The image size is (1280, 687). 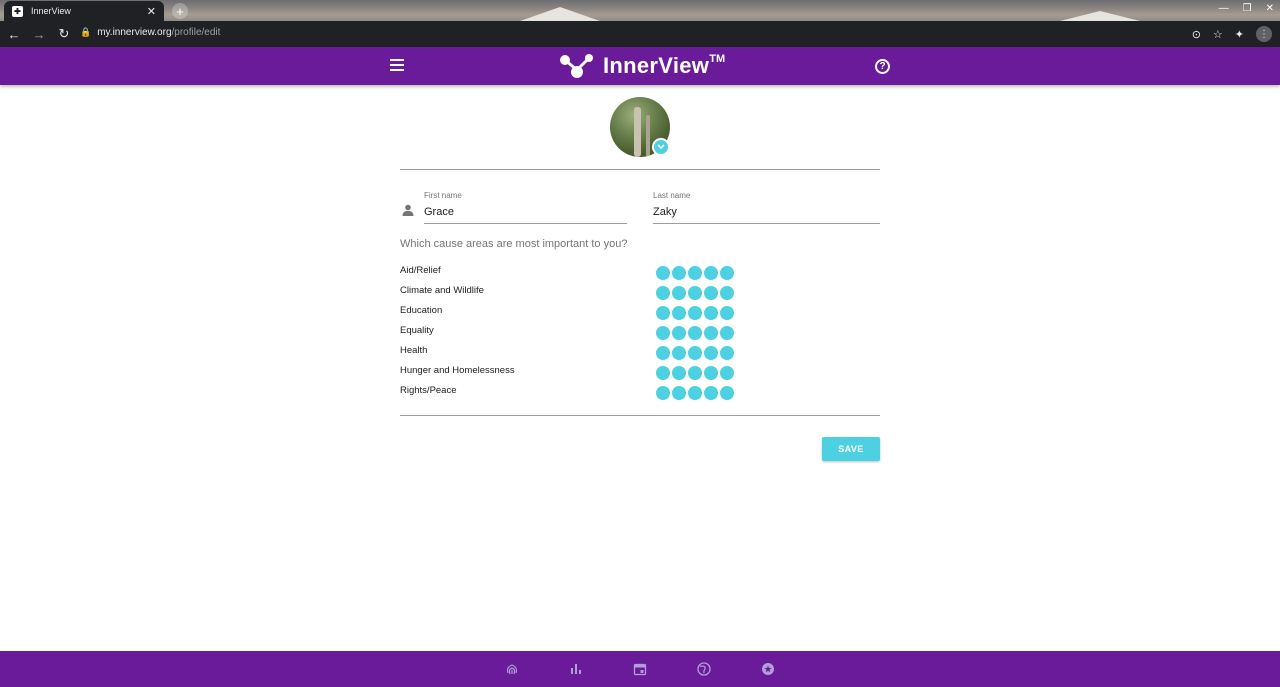 What do you see at coordinates (51, 11) in the screenshot?
I see `tab-title: InnerView` at bounding box center [51, 11].